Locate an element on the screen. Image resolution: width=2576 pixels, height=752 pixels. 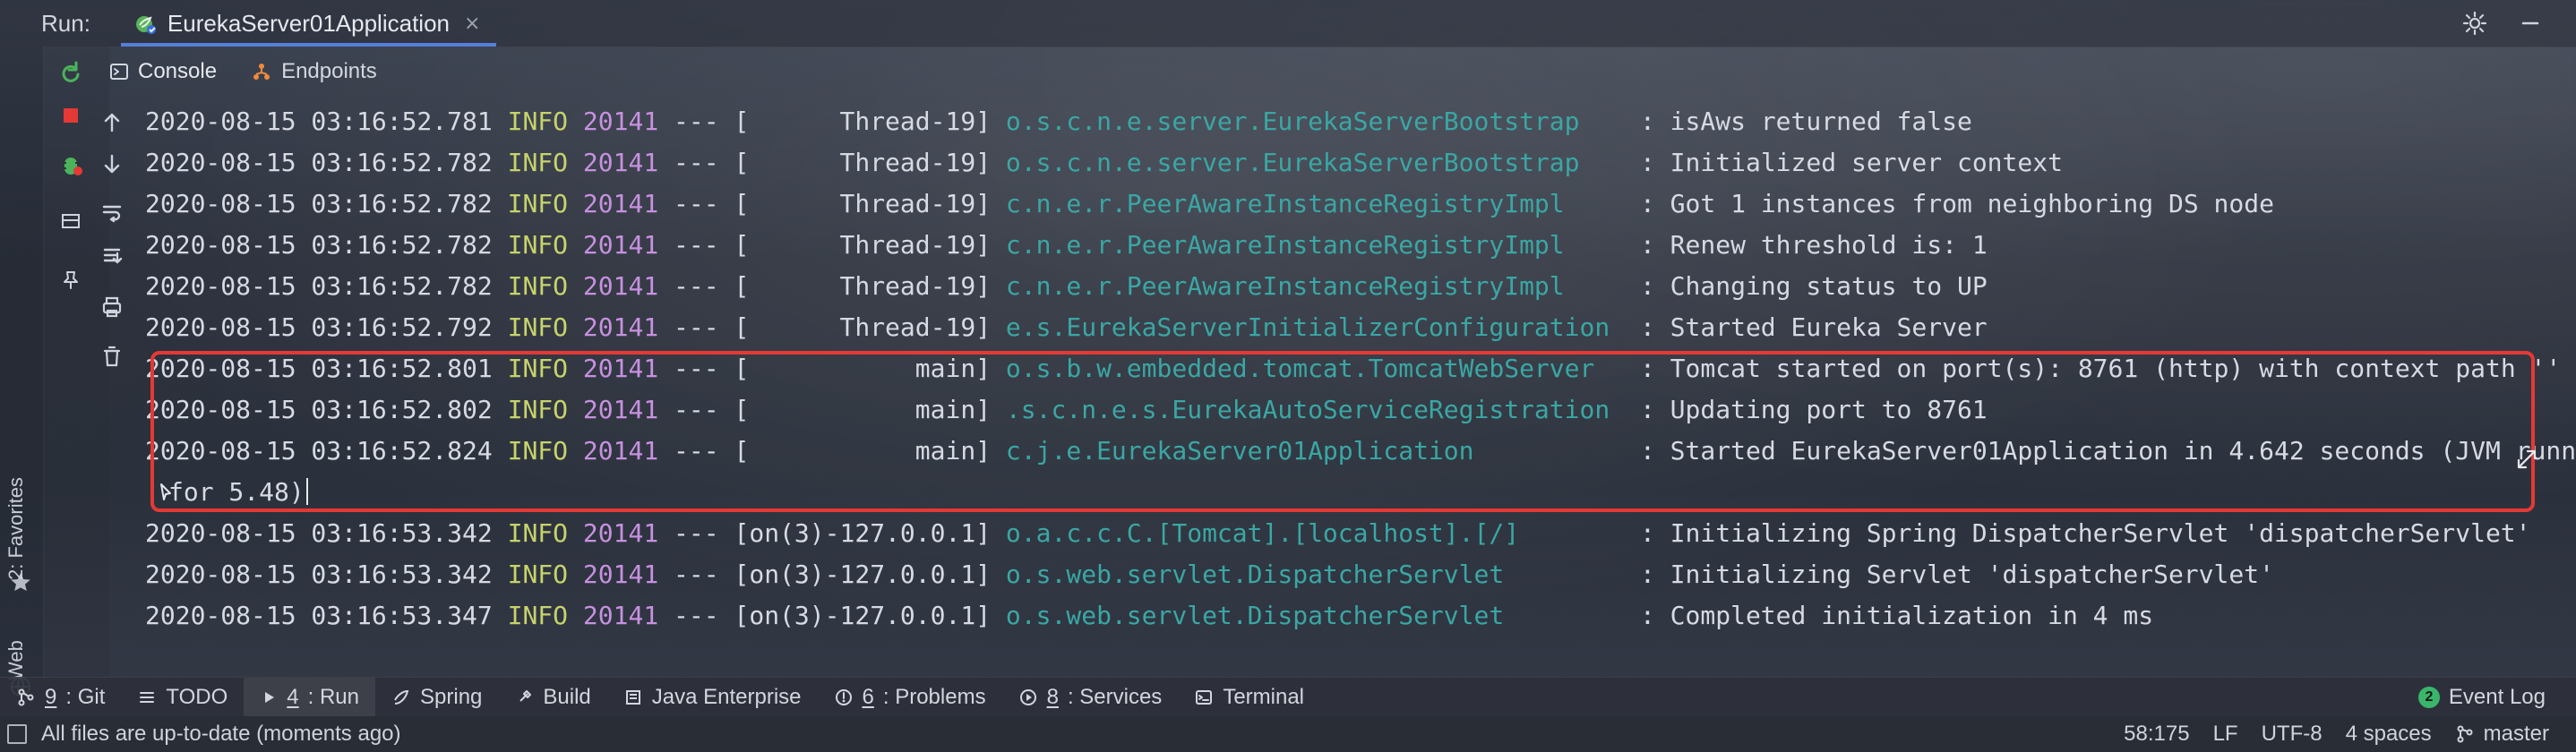
tab-terminal: Terminal is located at coordinates (1249, 697).